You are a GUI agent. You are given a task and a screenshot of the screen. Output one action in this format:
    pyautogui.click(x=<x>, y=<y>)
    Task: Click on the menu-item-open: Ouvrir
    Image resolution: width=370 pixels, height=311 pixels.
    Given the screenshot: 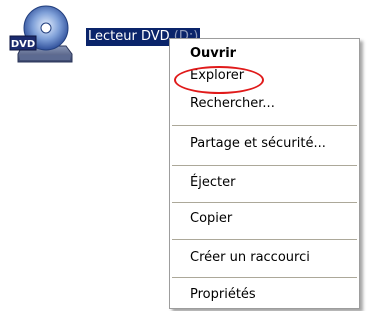 What is the action you would take?
    pyautogui.click(x=213, y=54)
    